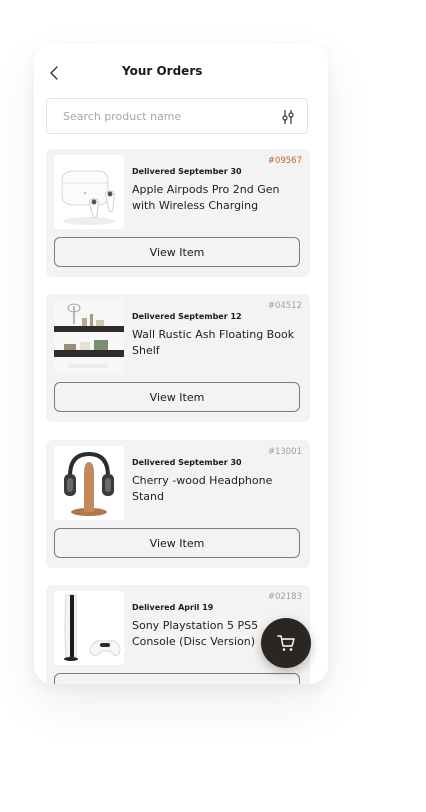 The image size is (426, 812). I want to click on header: Your Orders, so click(181, 72).